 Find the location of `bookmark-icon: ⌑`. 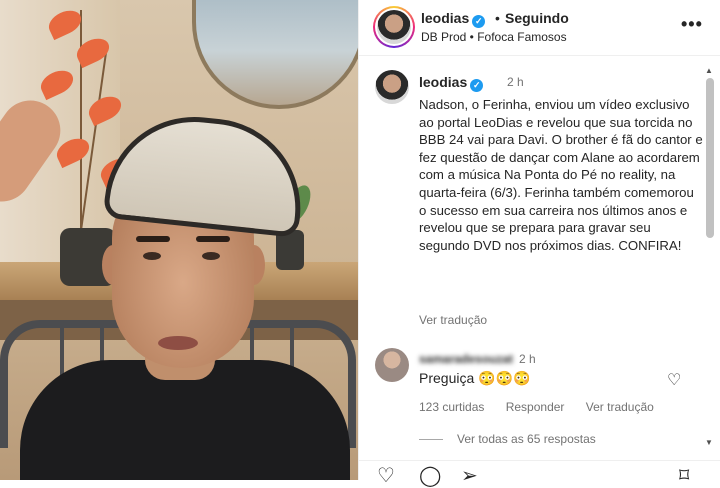

bookmark-icon: ⌑ is located at coordinates (684, 475).